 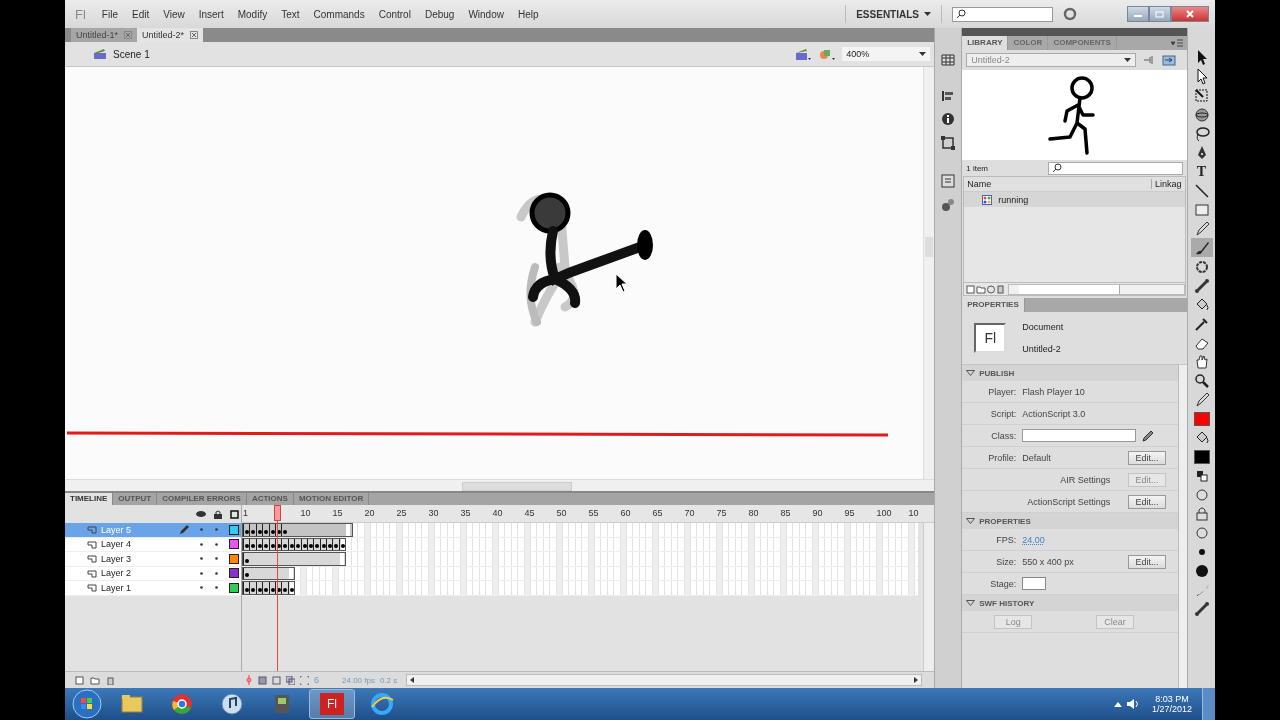 What do you see at coordinates (948, 181) in the screenshot?
I see `history-icon` at bounding box center [948, 181].